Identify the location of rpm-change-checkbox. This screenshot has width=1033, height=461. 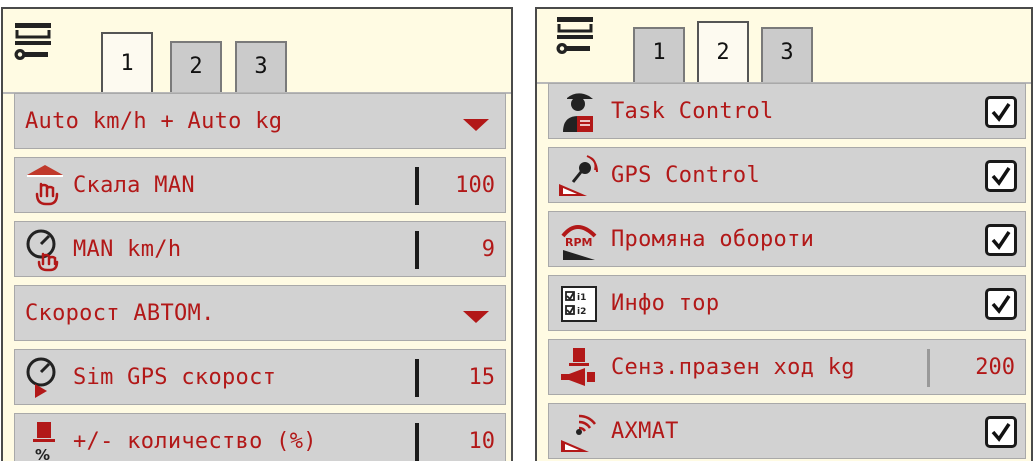
(1001, 240).